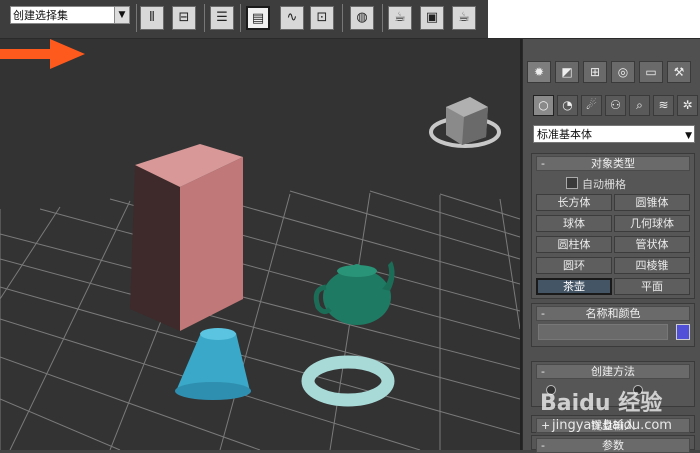 This screenshot has height=453, width=700. I want to click on primitive-type-dropdown: 标准基本体 ▼, so click(614, 134).